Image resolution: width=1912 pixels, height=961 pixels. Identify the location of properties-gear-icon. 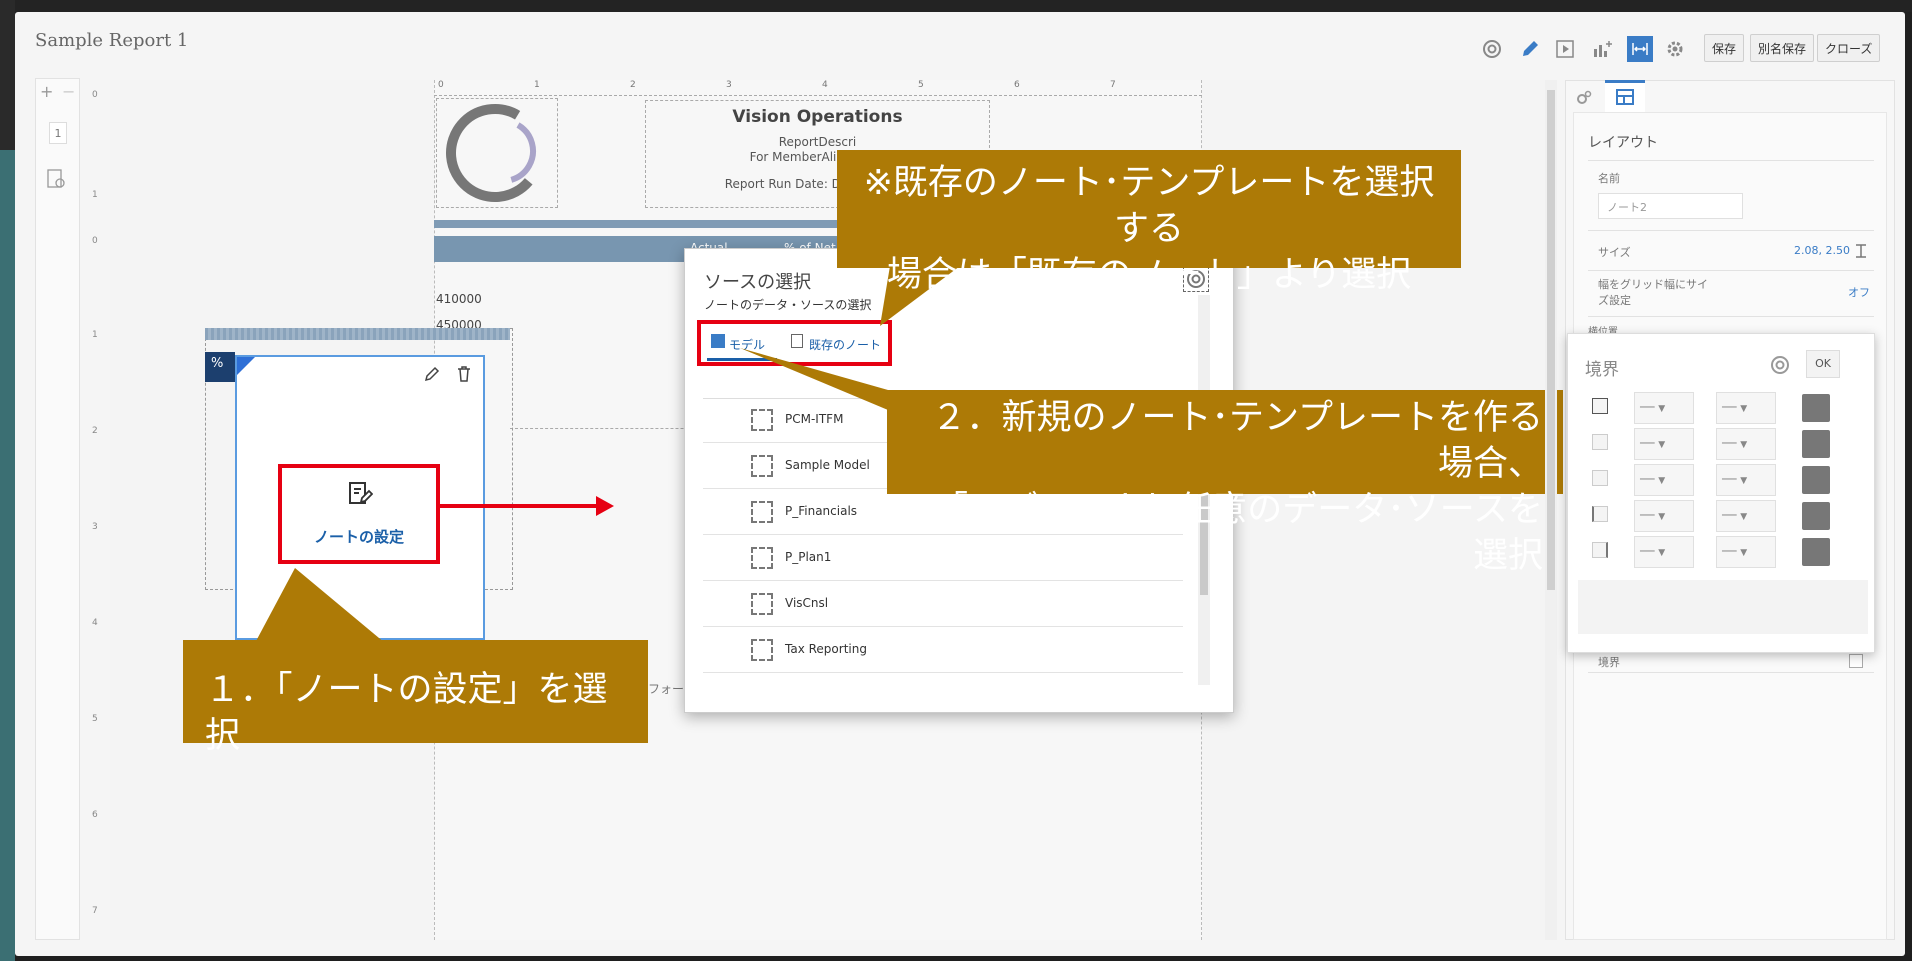
(1584, 97).